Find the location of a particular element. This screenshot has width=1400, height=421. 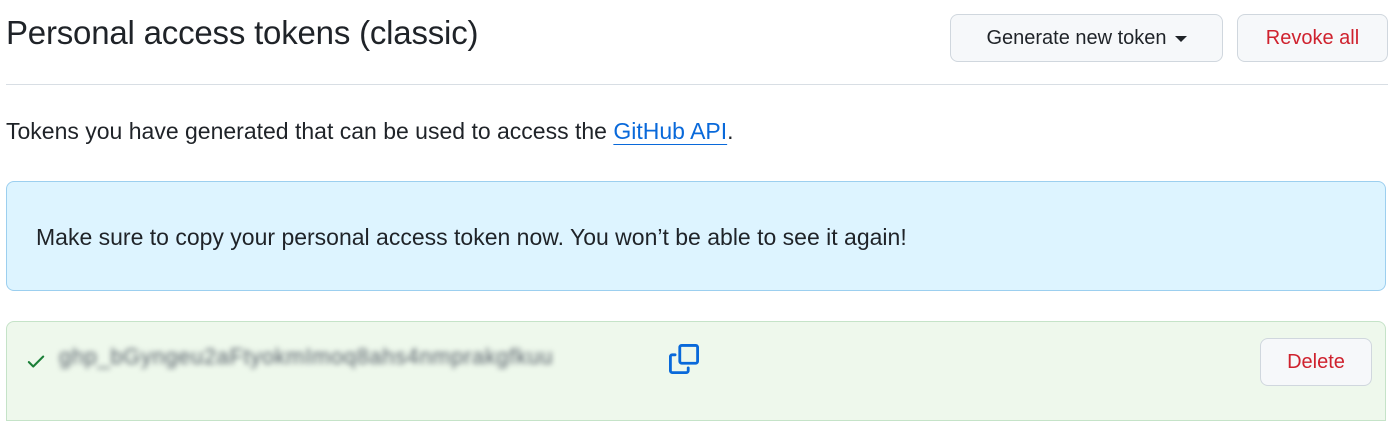

delete-token-label: Delete is located at coordinates (1316, 361).